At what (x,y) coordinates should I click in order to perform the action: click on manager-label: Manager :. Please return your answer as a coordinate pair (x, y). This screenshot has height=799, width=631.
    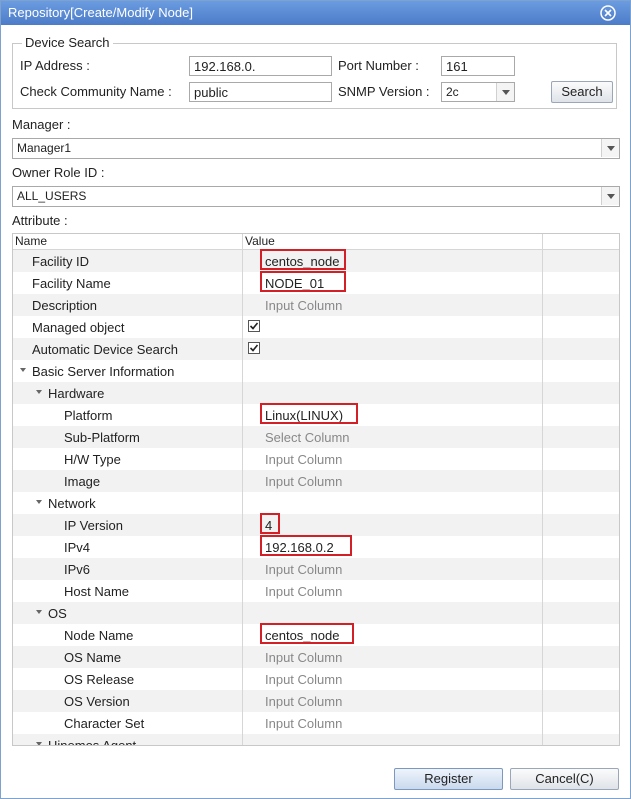
    Looking at the image, I should click on (41, 124).